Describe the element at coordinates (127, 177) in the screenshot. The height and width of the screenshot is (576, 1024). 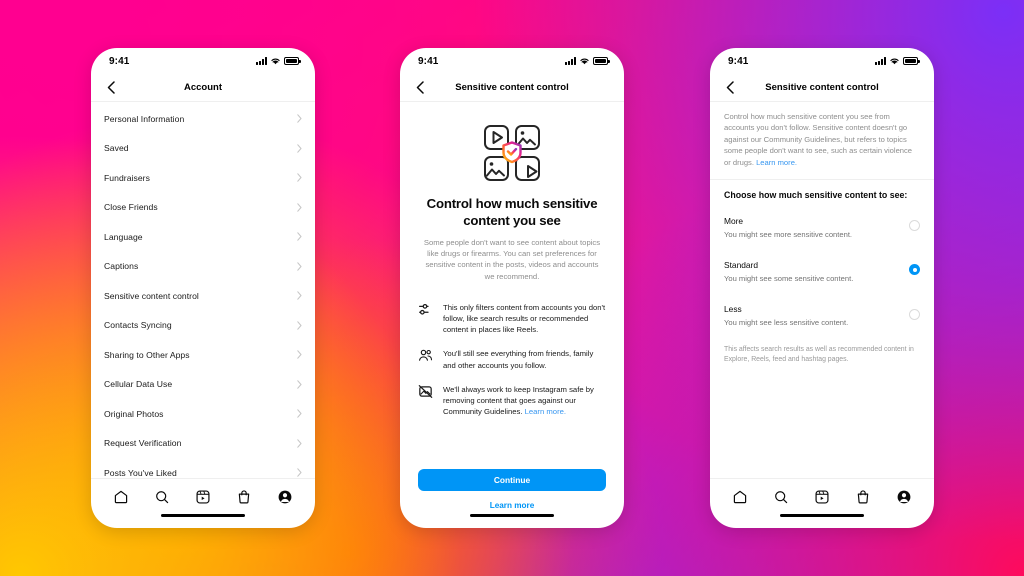
I see `settings-row-label: Fundraisers` at that location.